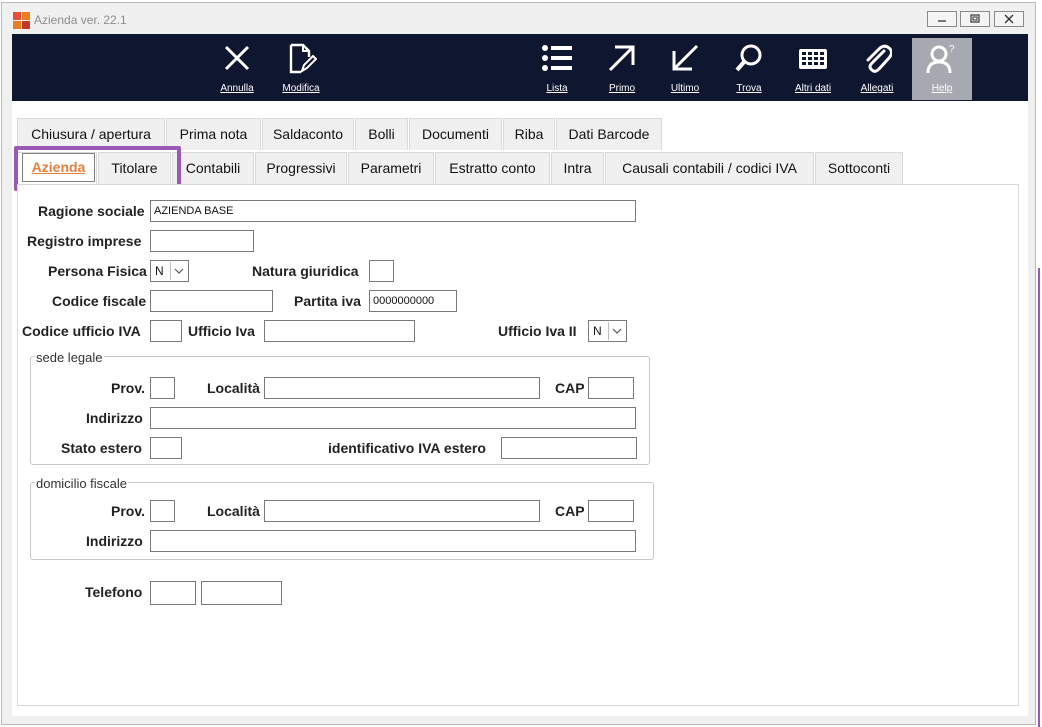 The image size is (1042, 727). What do you see at coordinates (305, 271) in the screenshot?
I see `natura-giuridica-label: Natura giuridica` at bounding box center [305, 271].